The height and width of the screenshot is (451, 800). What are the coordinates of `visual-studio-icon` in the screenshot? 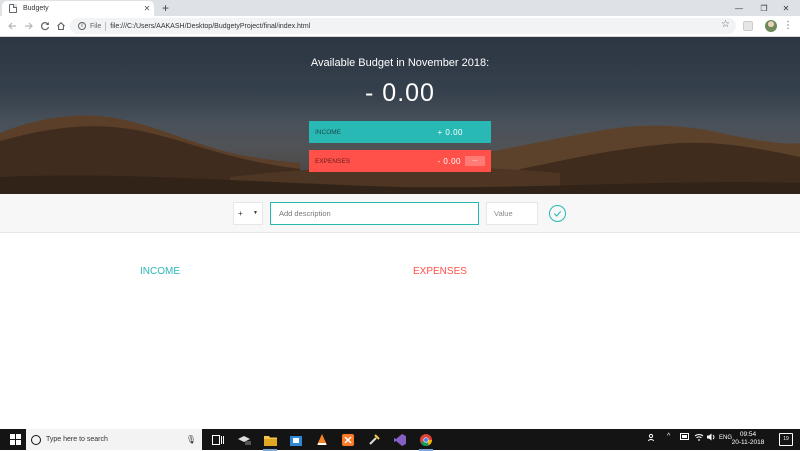 It's located at (400, 440).